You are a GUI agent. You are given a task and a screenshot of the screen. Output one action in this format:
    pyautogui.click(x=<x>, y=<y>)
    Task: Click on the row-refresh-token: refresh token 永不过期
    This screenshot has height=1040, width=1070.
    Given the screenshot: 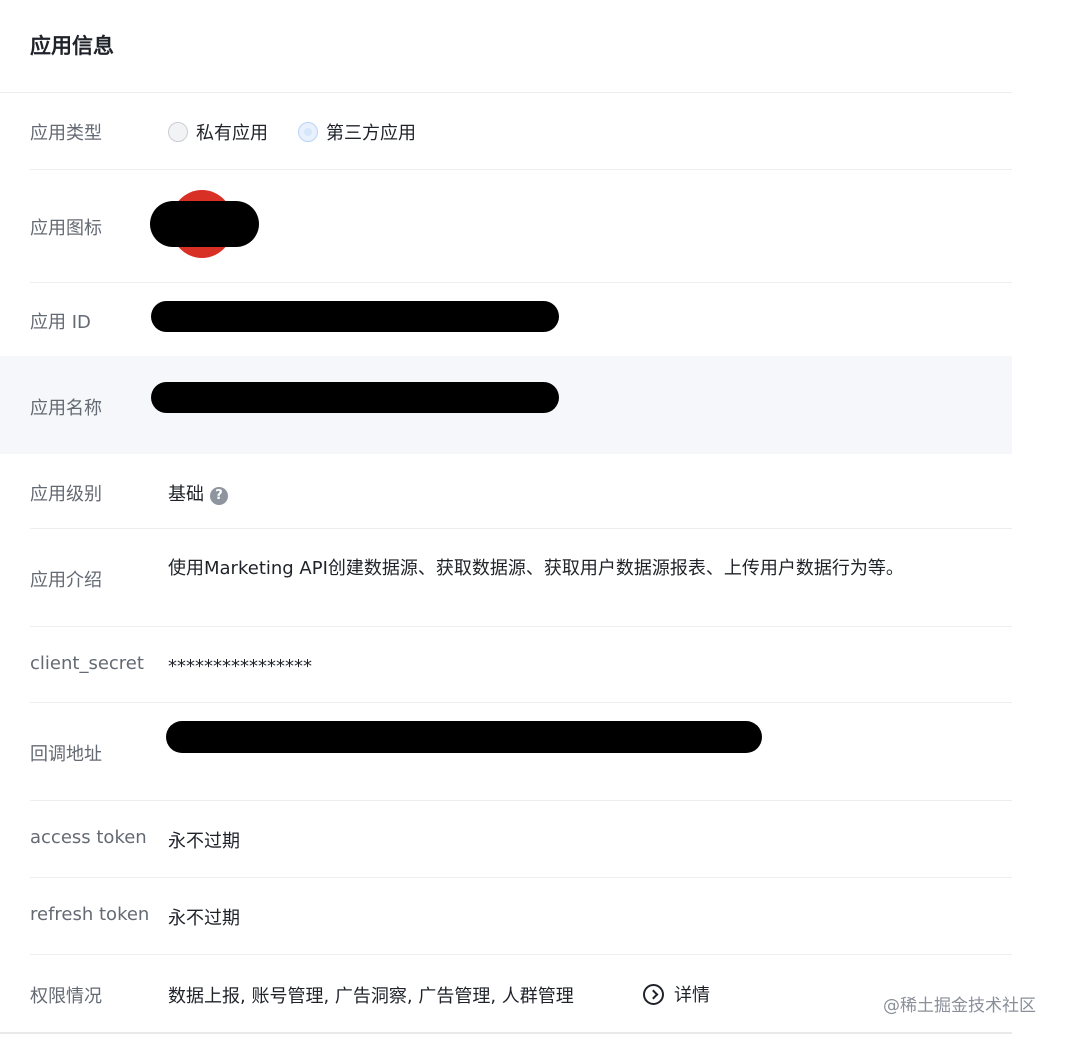 What is the action you would take?
    pyautogui.click(x=506, y=916)
    